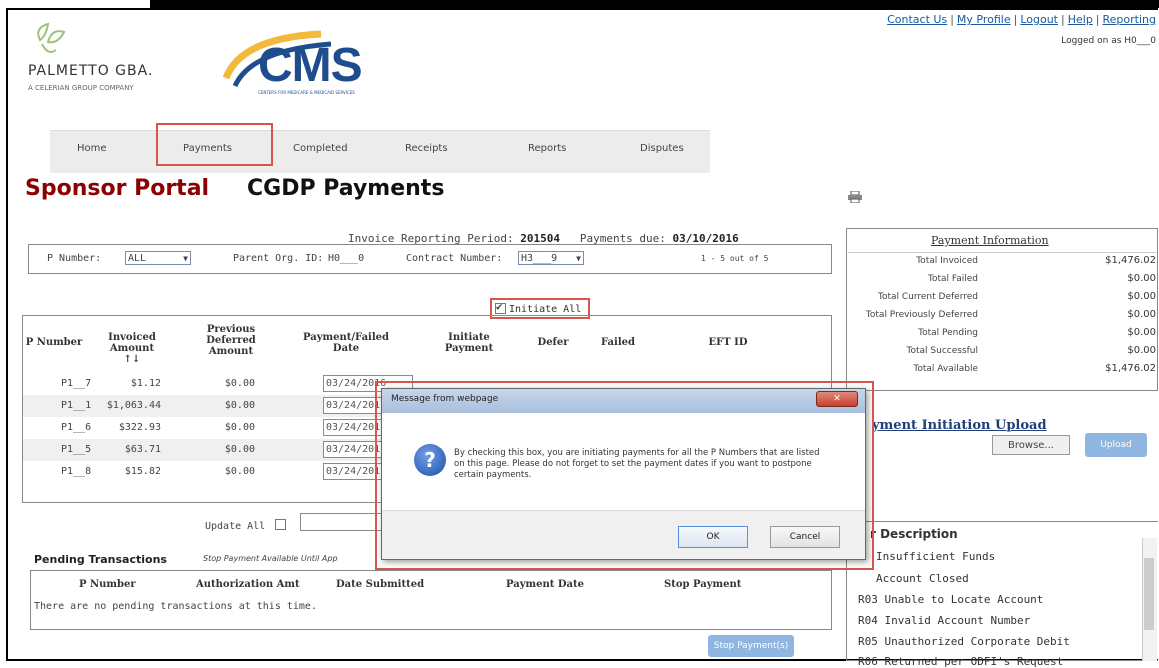 The height and width of the screenshot is (668, 1159). Describe the element at coordinates (76, 427) in the screenshot. I see `cell-p-number: P1__6` at that location.